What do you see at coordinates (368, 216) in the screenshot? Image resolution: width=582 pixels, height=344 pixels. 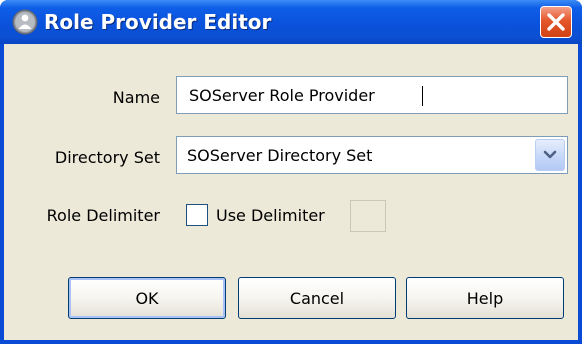 I see `delimiter-input` at bounding box center [368, 216].